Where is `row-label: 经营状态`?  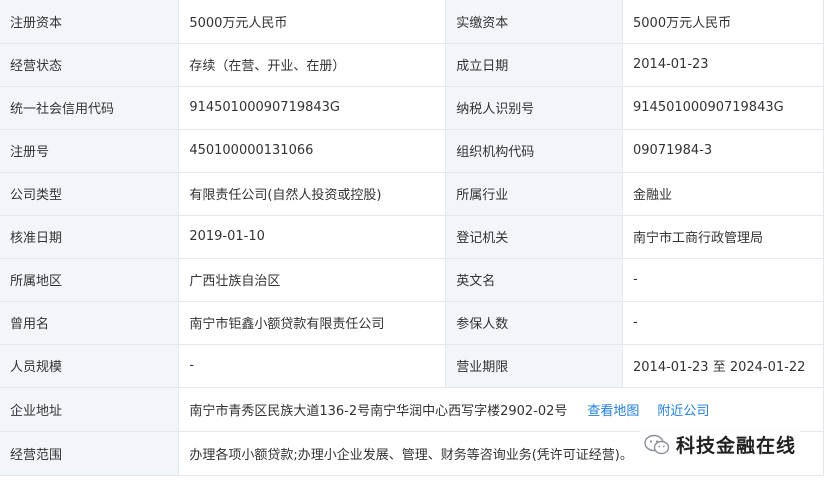 row-label: 经营状态 is located at coordinates (90, 64).